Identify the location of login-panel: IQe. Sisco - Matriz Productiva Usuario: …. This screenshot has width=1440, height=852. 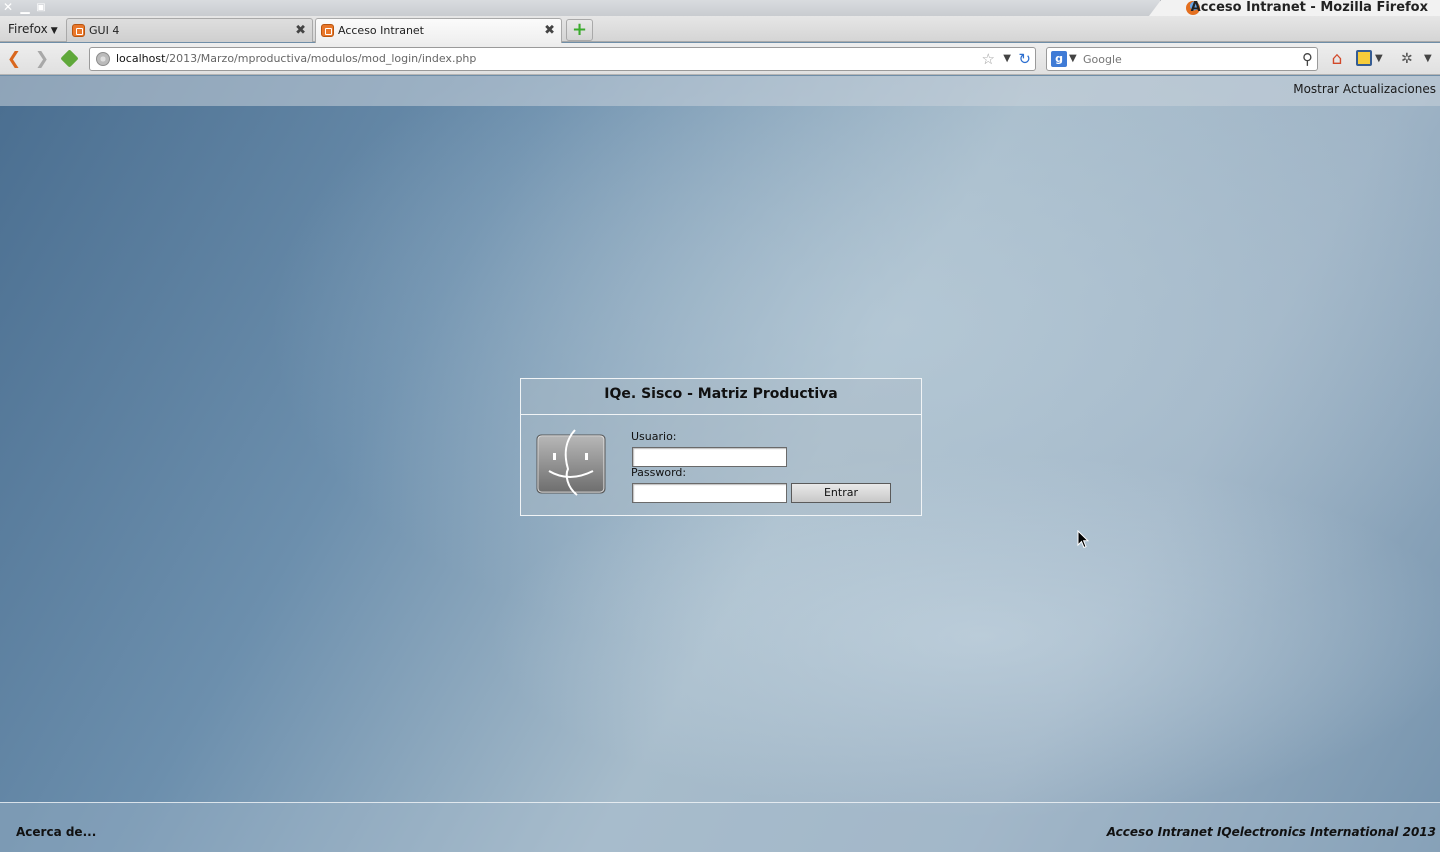
(721, 447).